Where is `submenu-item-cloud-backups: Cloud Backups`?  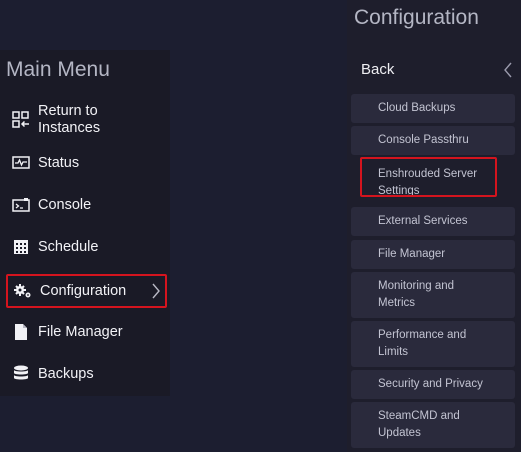 submenu-item-cloud-backups: Cloud Backups is located at coordinates (433, 108).